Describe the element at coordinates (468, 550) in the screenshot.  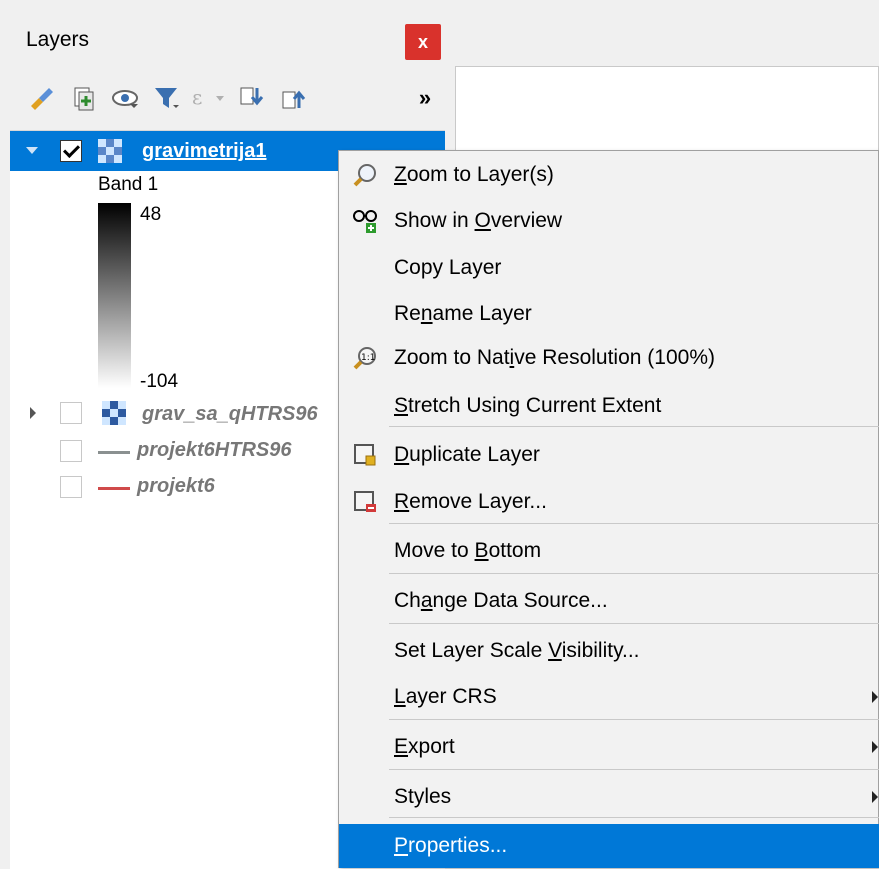
I see `menu-item-label: Move to Bottom` at that location.